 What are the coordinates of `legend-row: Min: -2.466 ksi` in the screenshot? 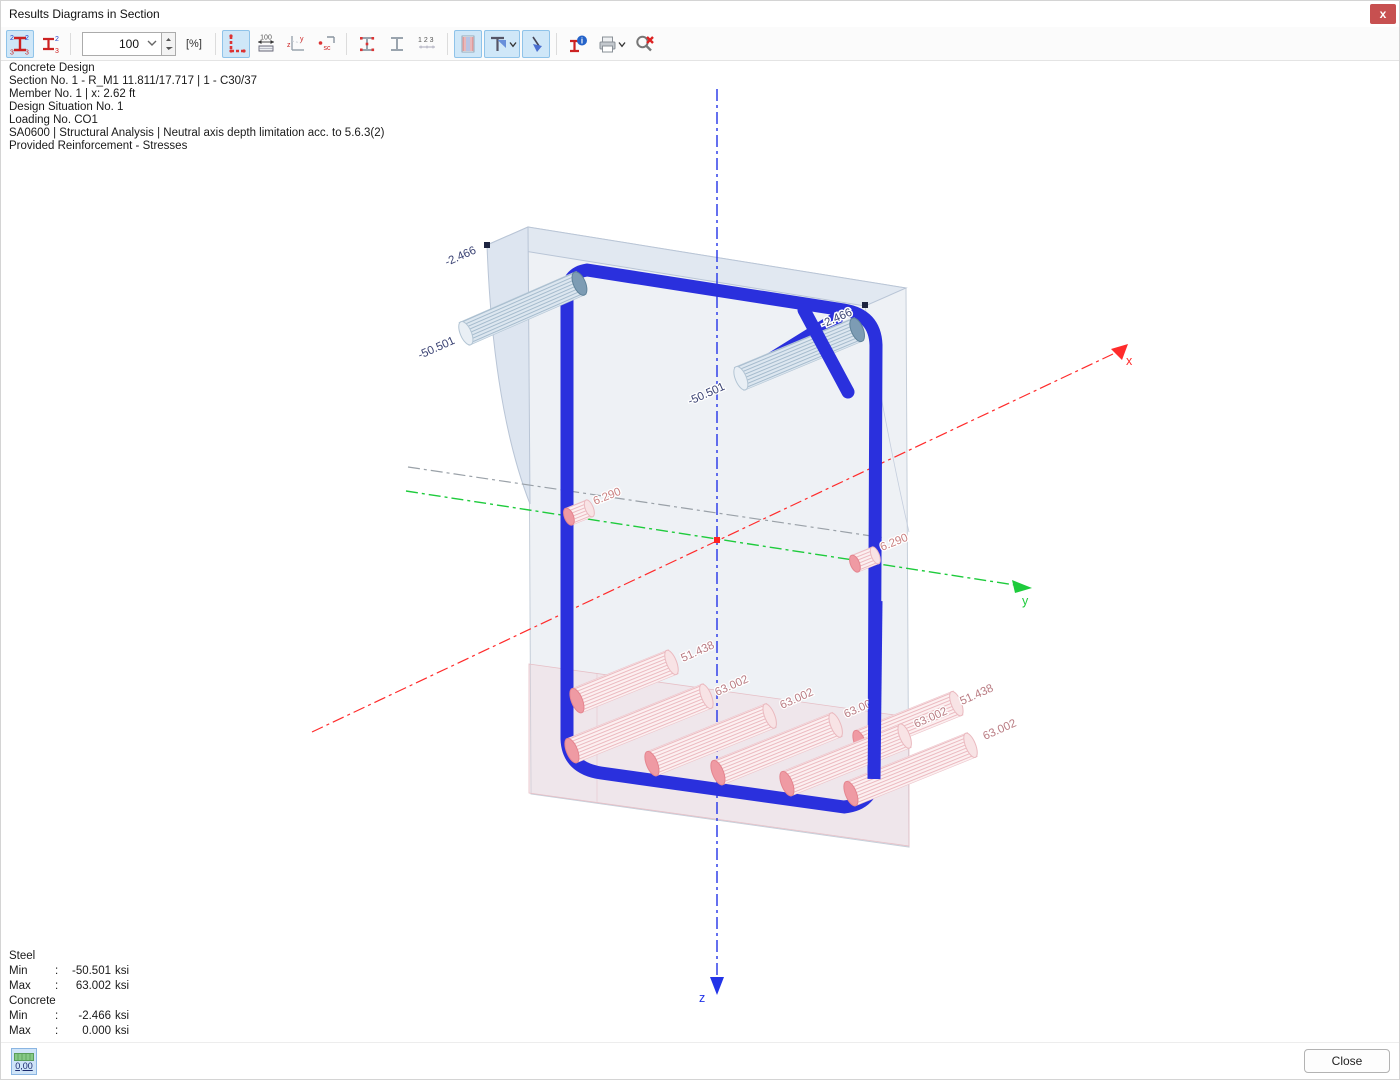 It's located at (69, 1016).